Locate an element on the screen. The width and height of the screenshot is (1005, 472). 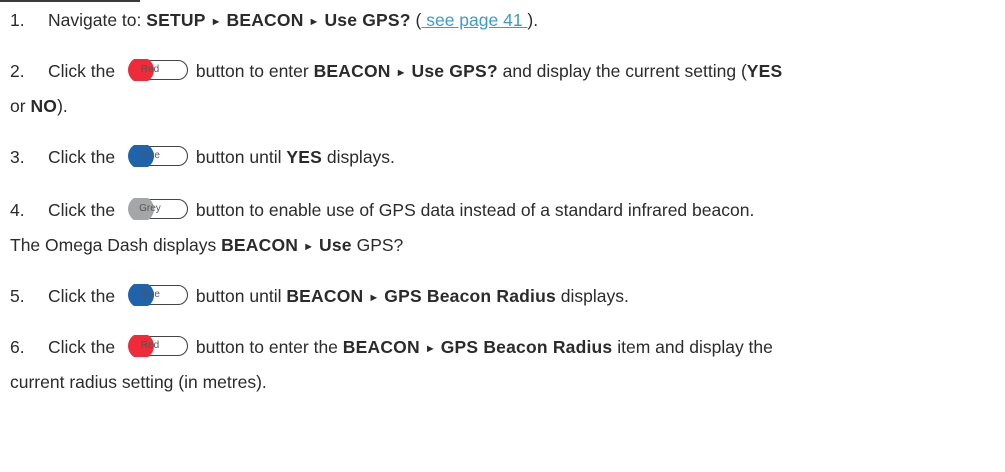
step-text: ( is located at coordinates (416, 20).